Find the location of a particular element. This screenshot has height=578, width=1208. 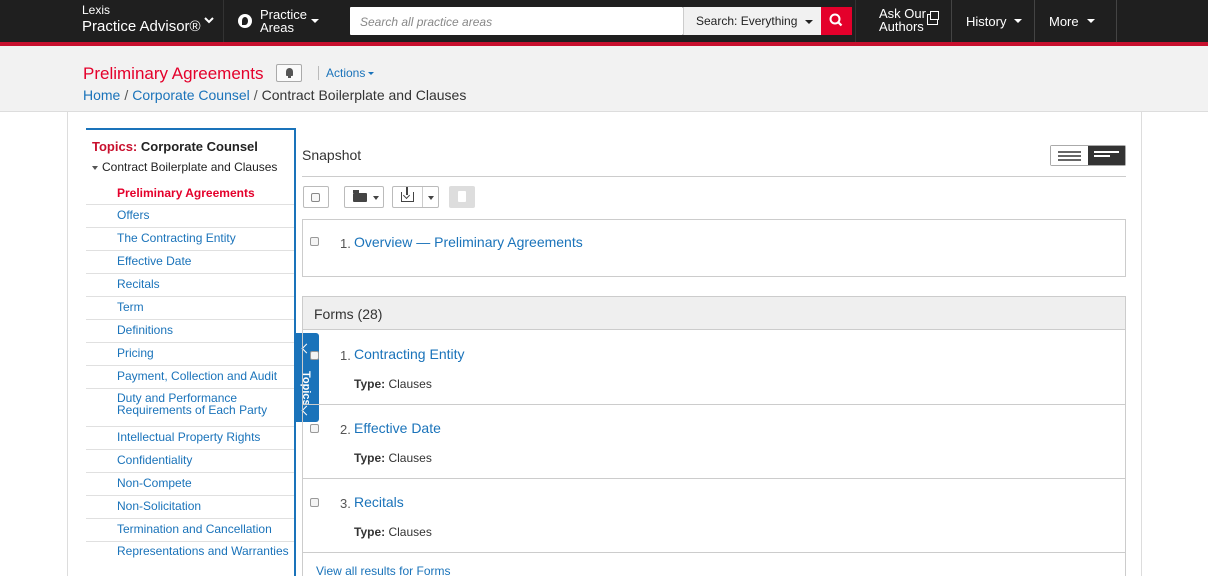

sidebar-item-payment: Payment, Collection and Audit is located at coordinates (190, 377).